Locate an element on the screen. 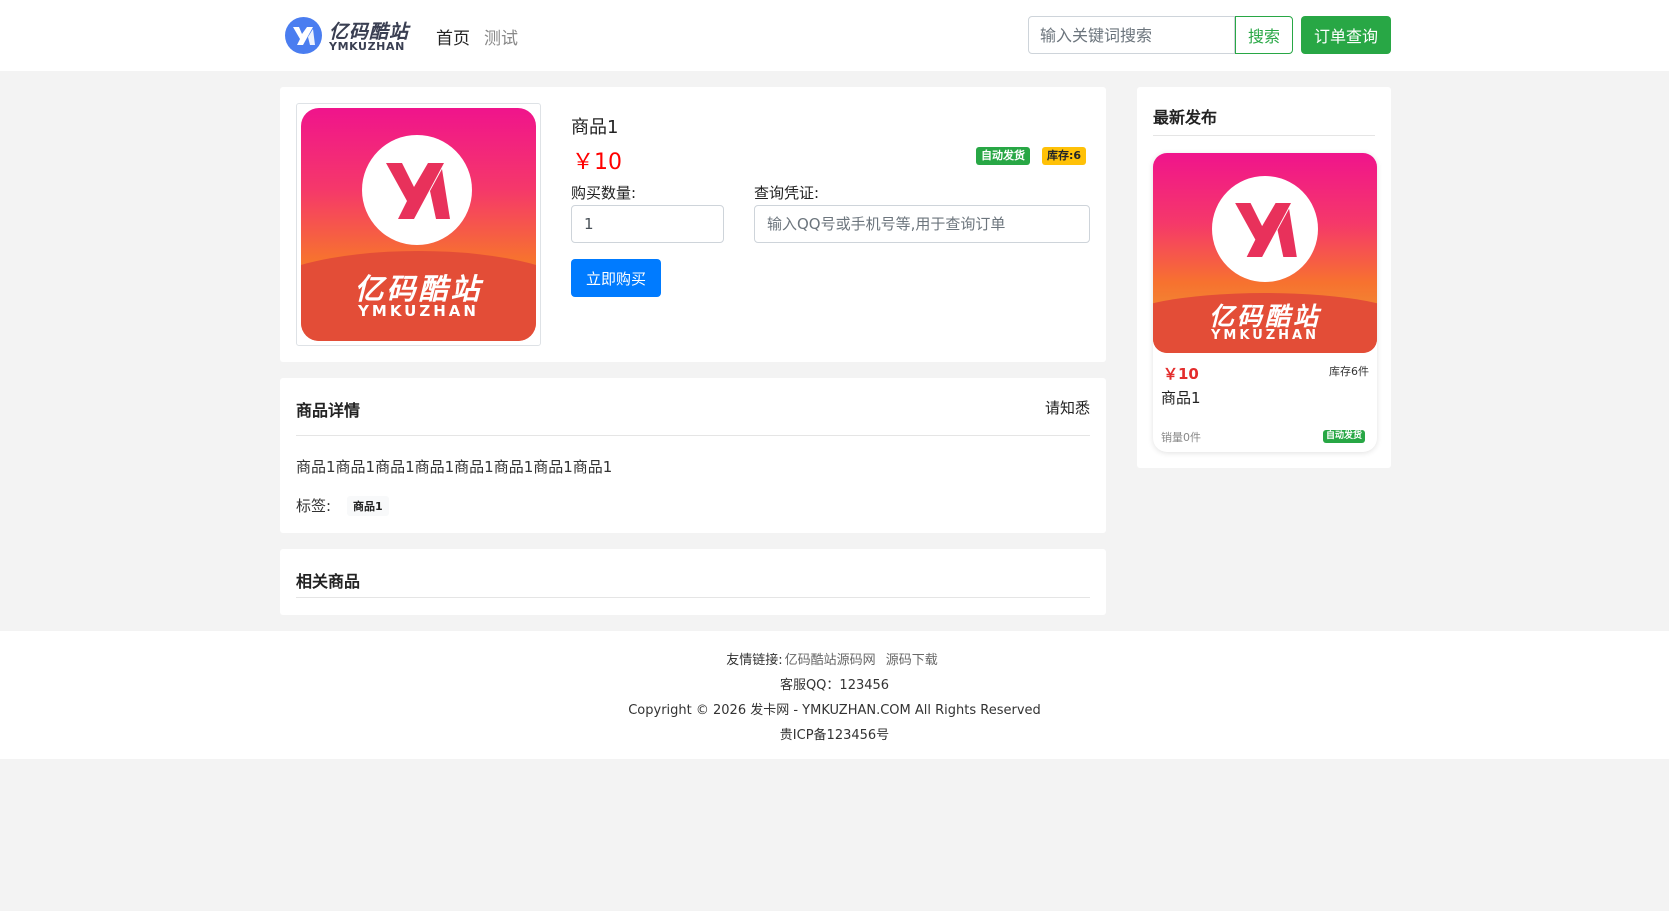  footer-links-label: 友情链接: is located at coordinates (754, 660).